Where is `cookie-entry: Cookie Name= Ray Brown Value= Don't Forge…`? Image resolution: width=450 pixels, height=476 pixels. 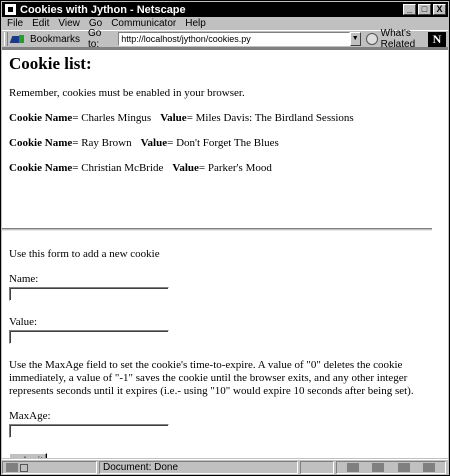
cookie-entry: Cookie Name= Ray Brown Value= Don't Forge… is located at coordinates (225, 143).